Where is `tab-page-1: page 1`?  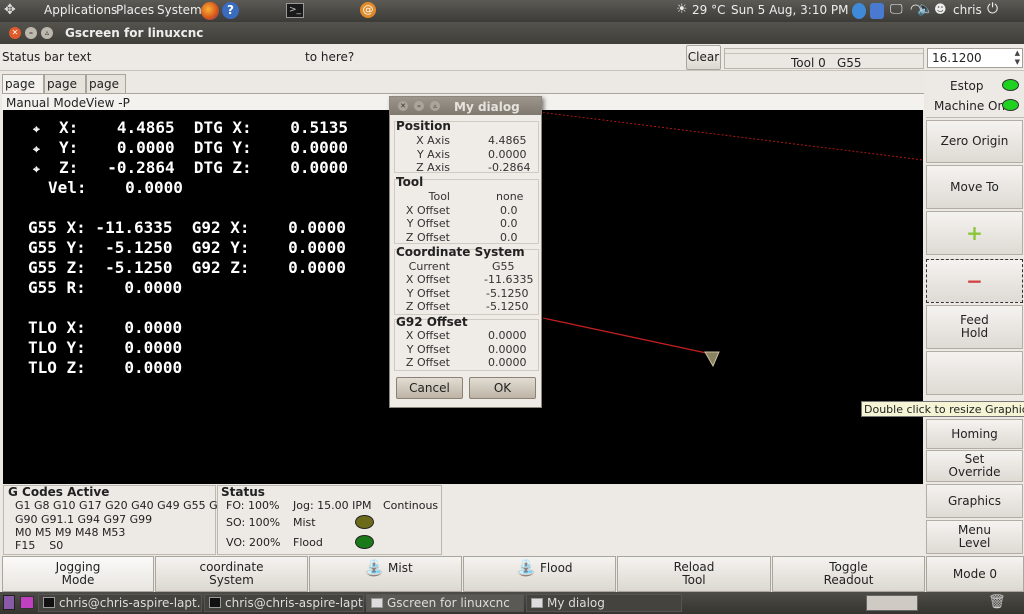
tab-page-1: page 1 is located at coordinates (23, 89).